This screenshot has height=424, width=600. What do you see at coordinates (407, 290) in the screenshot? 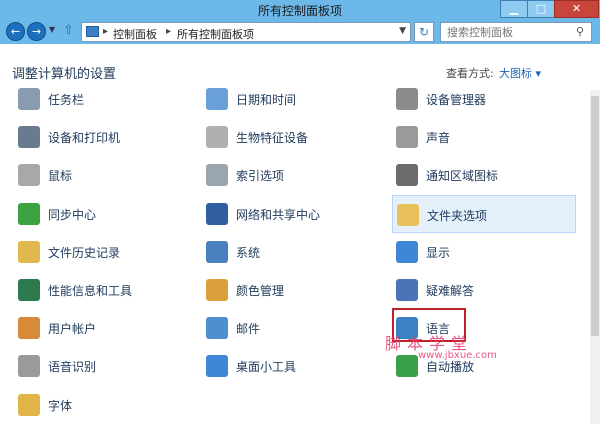
I see `troubleshoot-icon` at bounding box center [407, 290].